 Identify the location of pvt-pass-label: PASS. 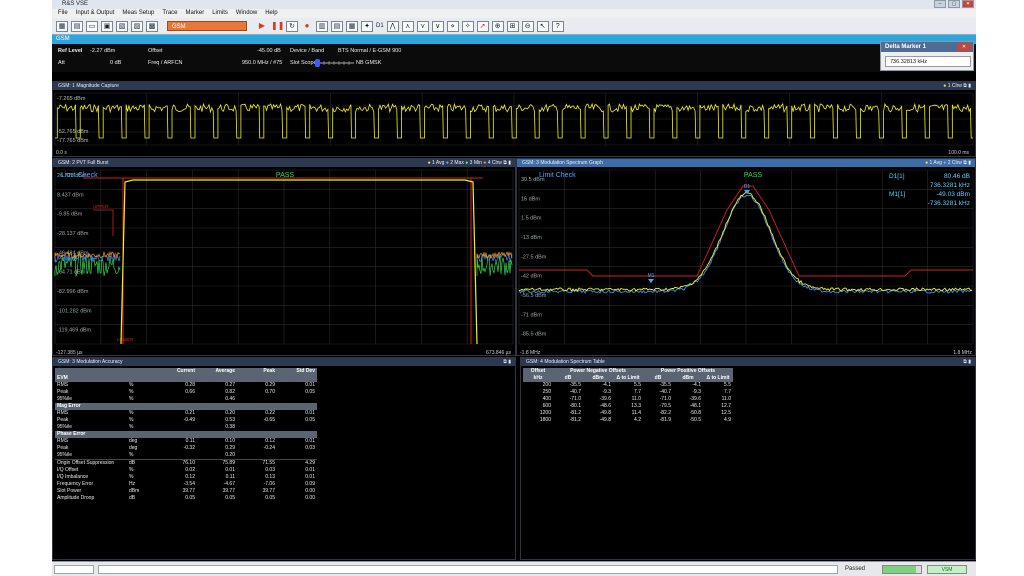
(285, 175).